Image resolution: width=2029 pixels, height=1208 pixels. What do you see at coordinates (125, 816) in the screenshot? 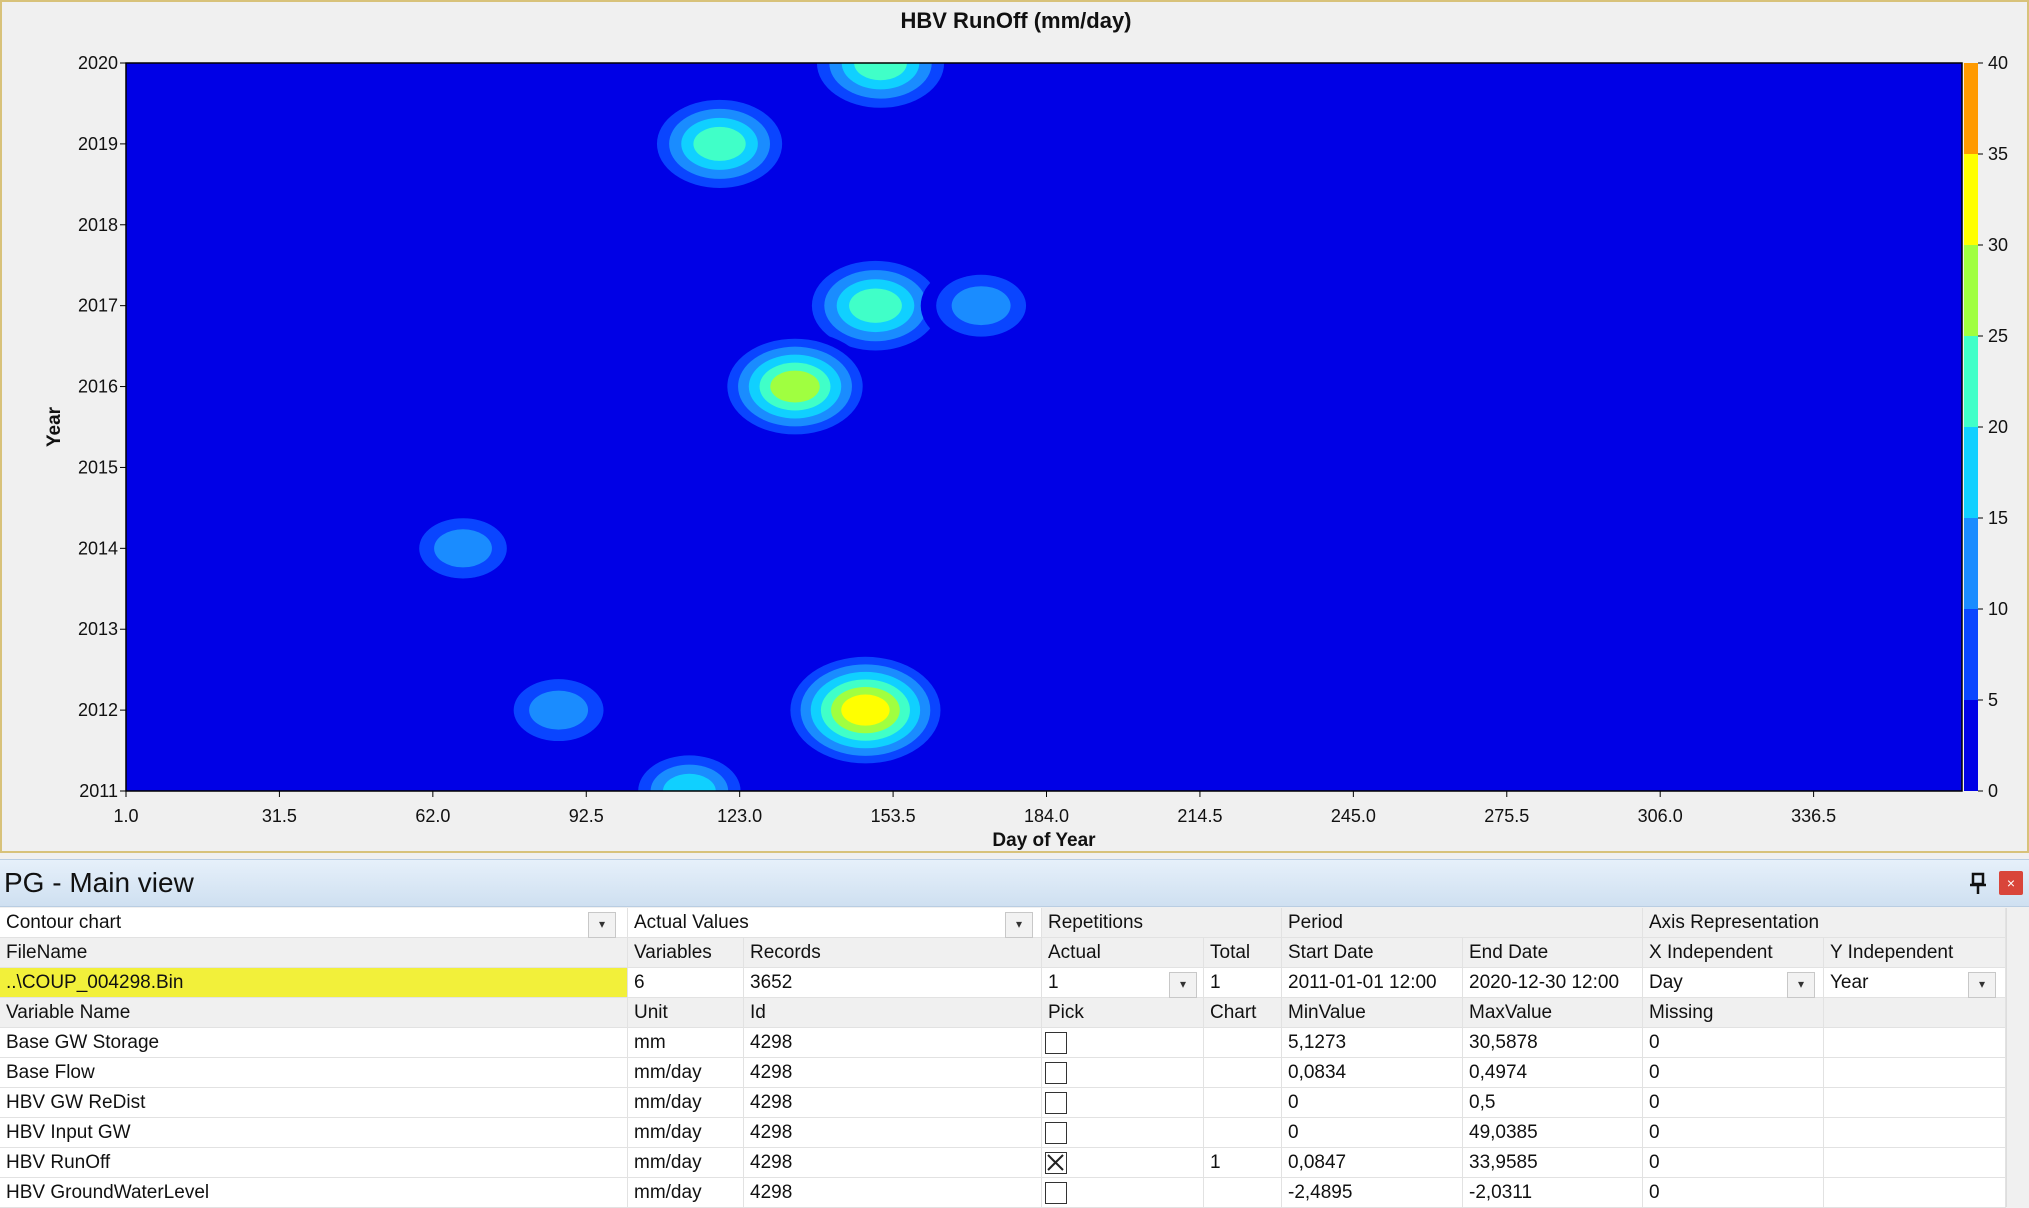
I see `x-tick-label: 1.0` at bounding box center [125, 816].